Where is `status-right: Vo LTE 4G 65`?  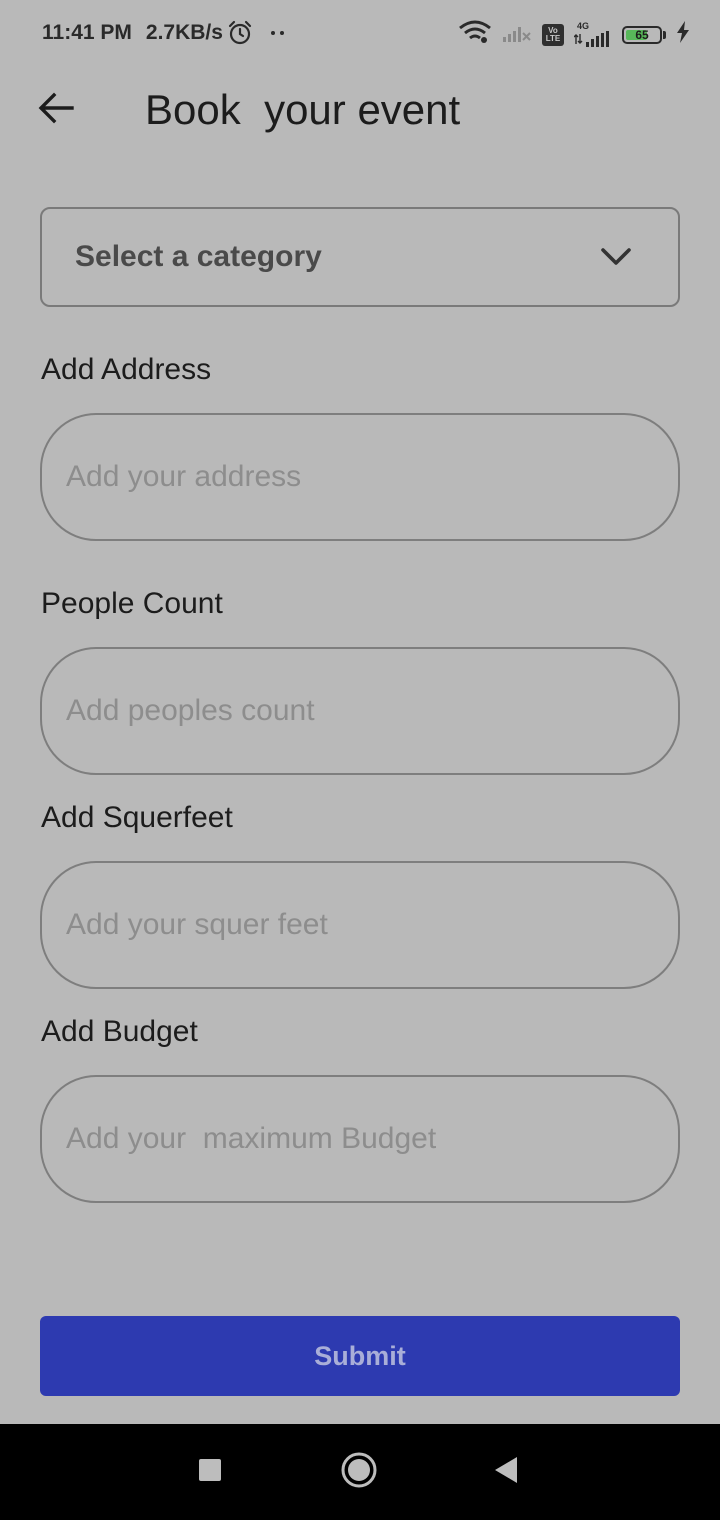
status-right: Vo LTE 4G 65 is located at coordinates (574, 34).